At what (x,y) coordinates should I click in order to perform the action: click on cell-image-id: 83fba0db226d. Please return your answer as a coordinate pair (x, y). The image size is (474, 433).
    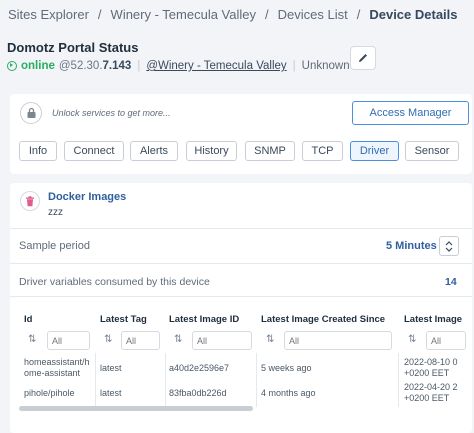
    Looking at the image, I should click on (198, 393).